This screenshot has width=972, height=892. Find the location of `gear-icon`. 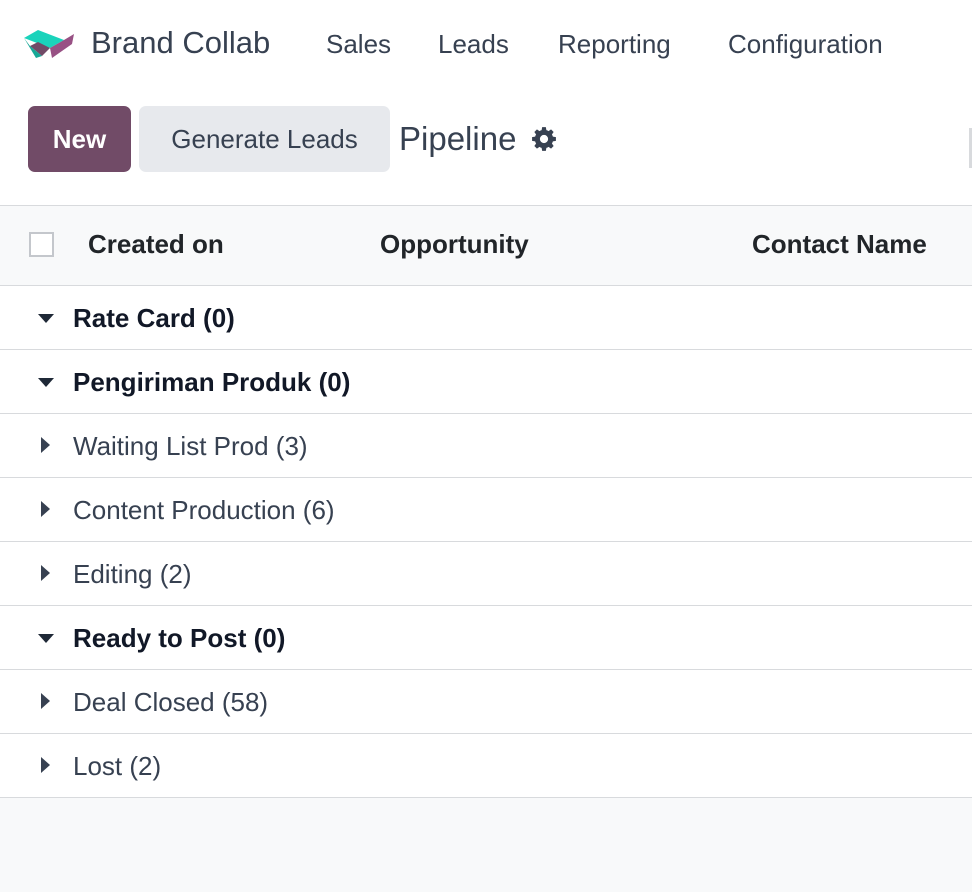

gear-icon is located at coordinates (544, 139).